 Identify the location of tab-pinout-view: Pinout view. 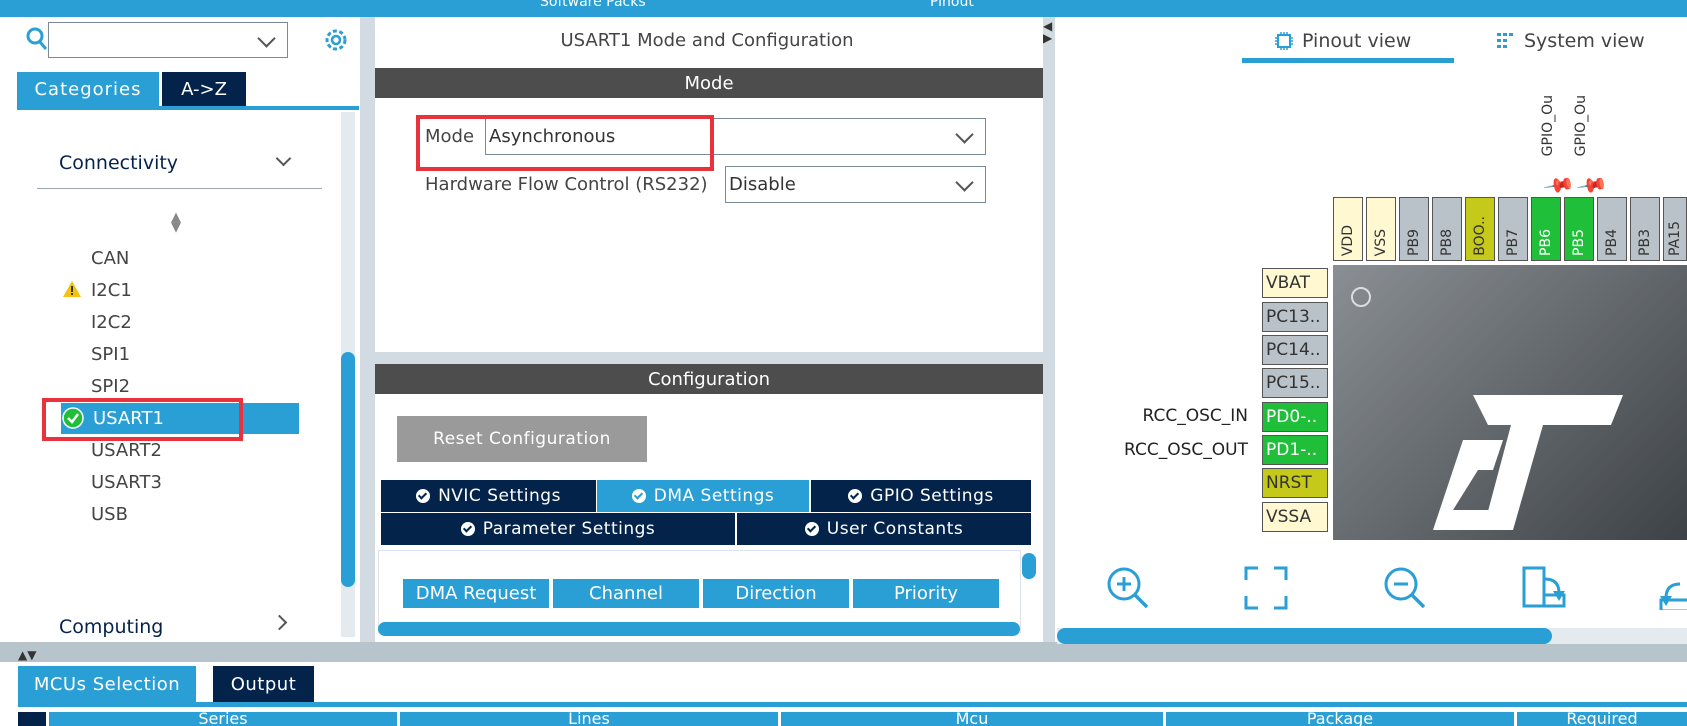
(1342, 41).